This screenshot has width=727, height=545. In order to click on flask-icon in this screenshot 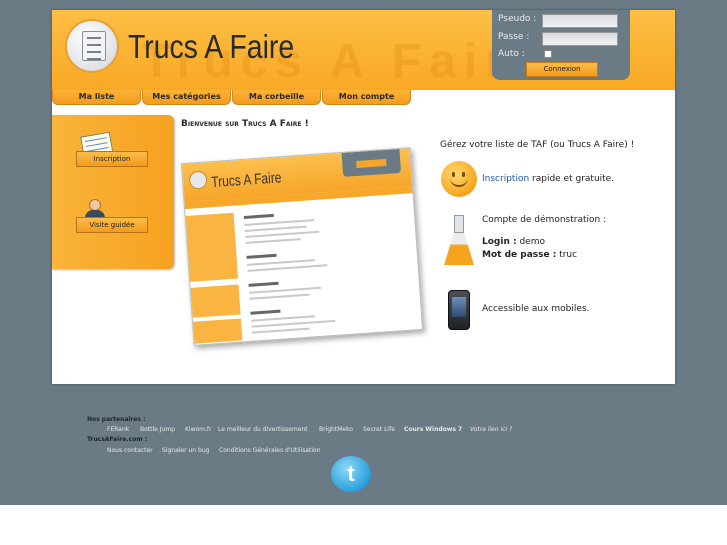, I will do `click(459, 240)`.